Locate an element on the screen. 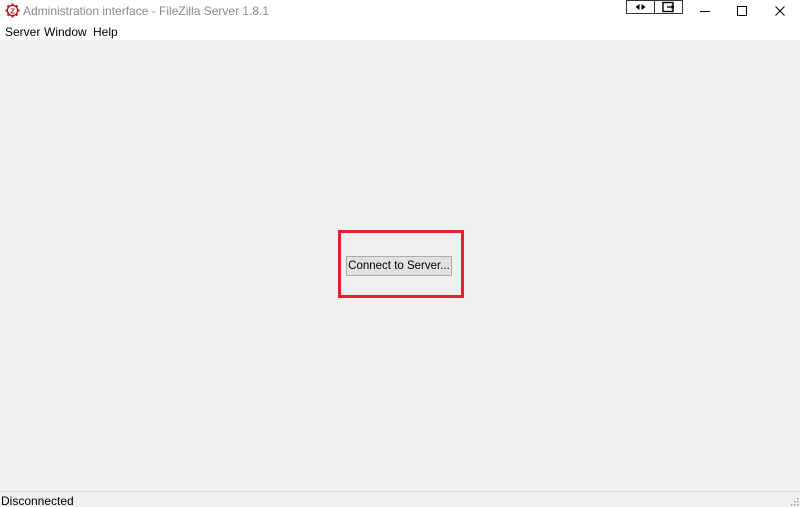  maximize-button is located at coordinates (742, 11).